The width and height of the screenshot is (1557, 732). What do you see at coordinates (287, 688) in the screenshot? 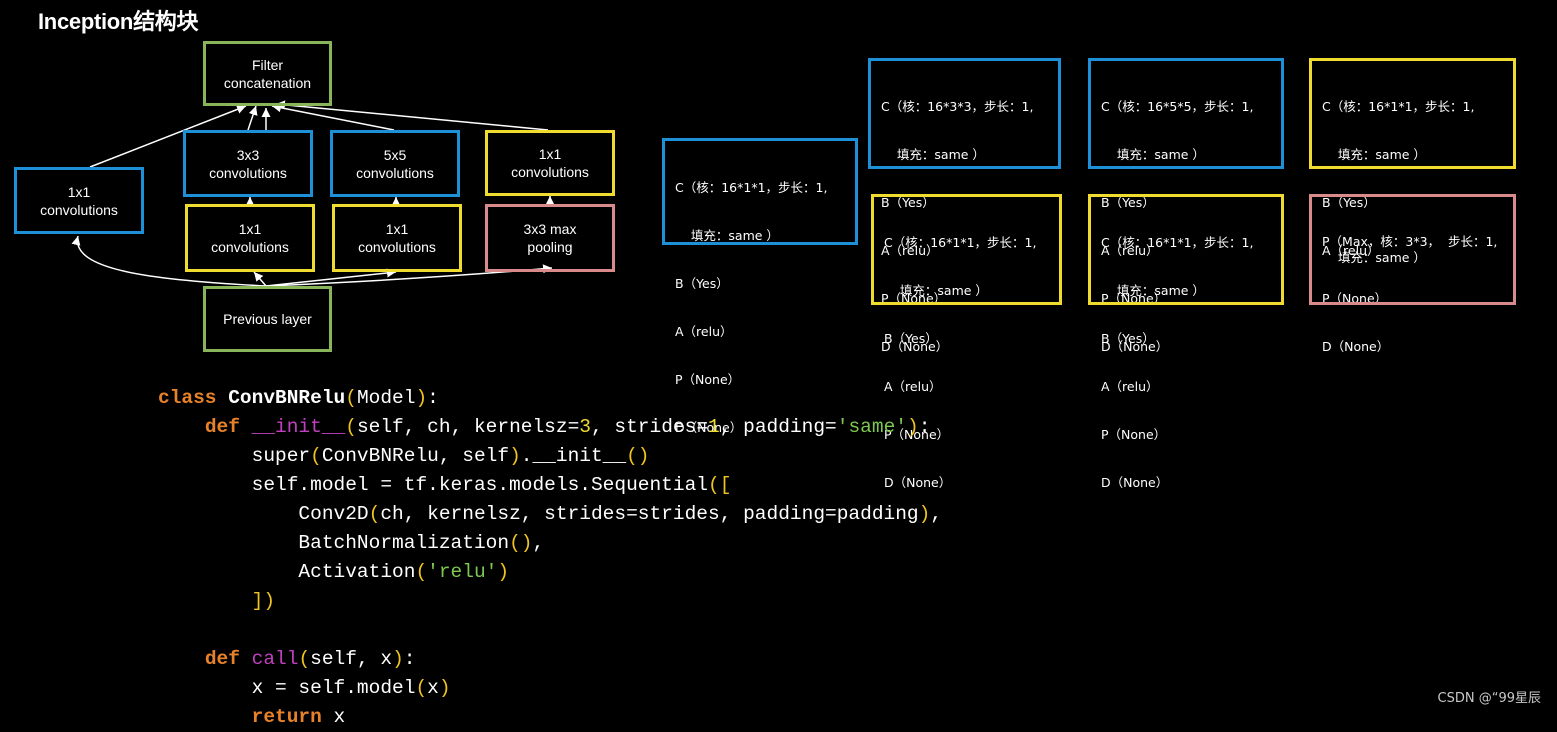
I see `code-token: x = self.model` at bounding box center [287, 688].